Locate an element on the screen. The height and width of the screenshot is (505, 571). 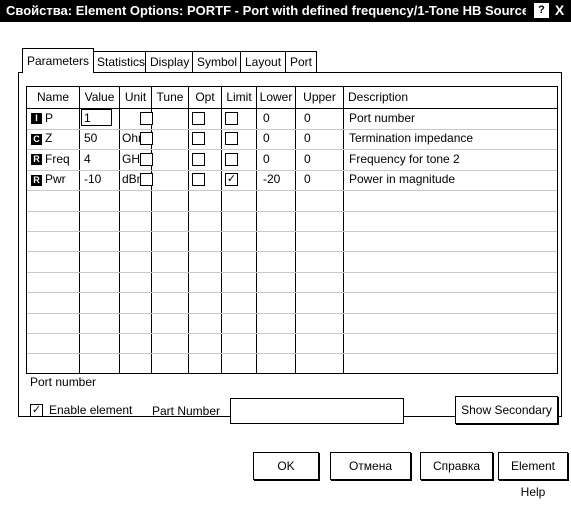
help-button: Справка is located at coordinates (456, 466).